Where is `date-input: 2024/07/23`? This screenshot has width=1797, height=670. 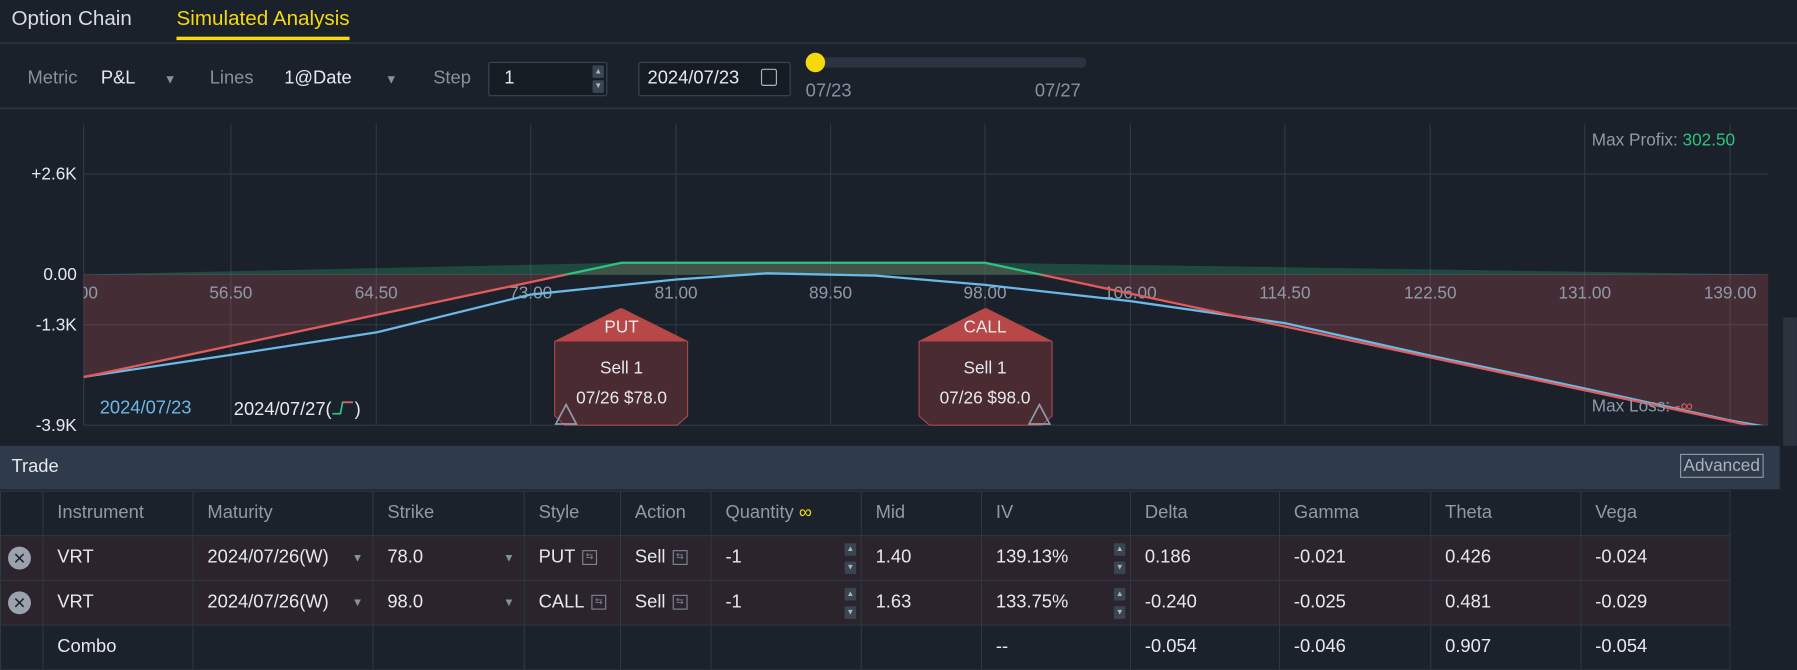 date-input: 2024/07/23 is located at coordinates (714, 79).